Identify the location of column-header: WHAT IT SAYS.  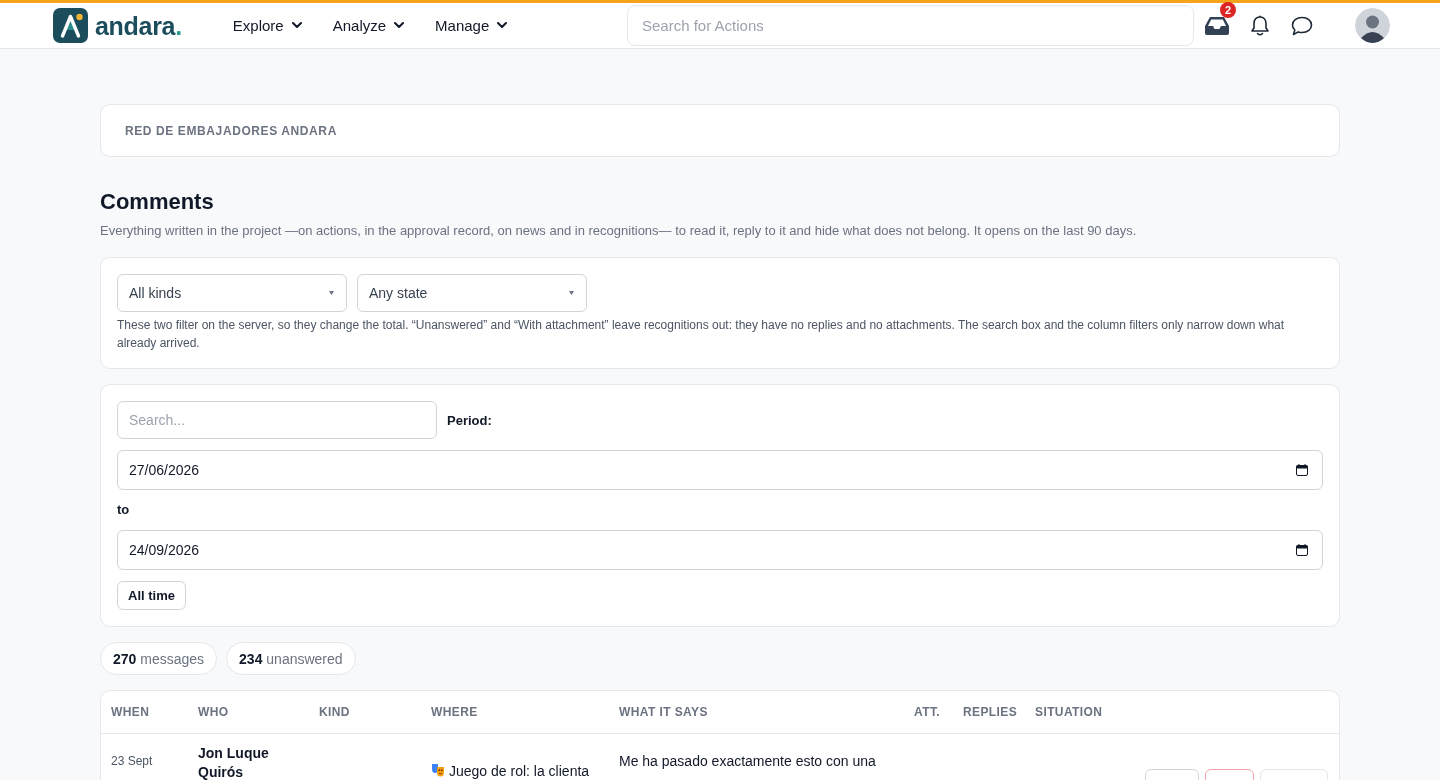
(663, 712).